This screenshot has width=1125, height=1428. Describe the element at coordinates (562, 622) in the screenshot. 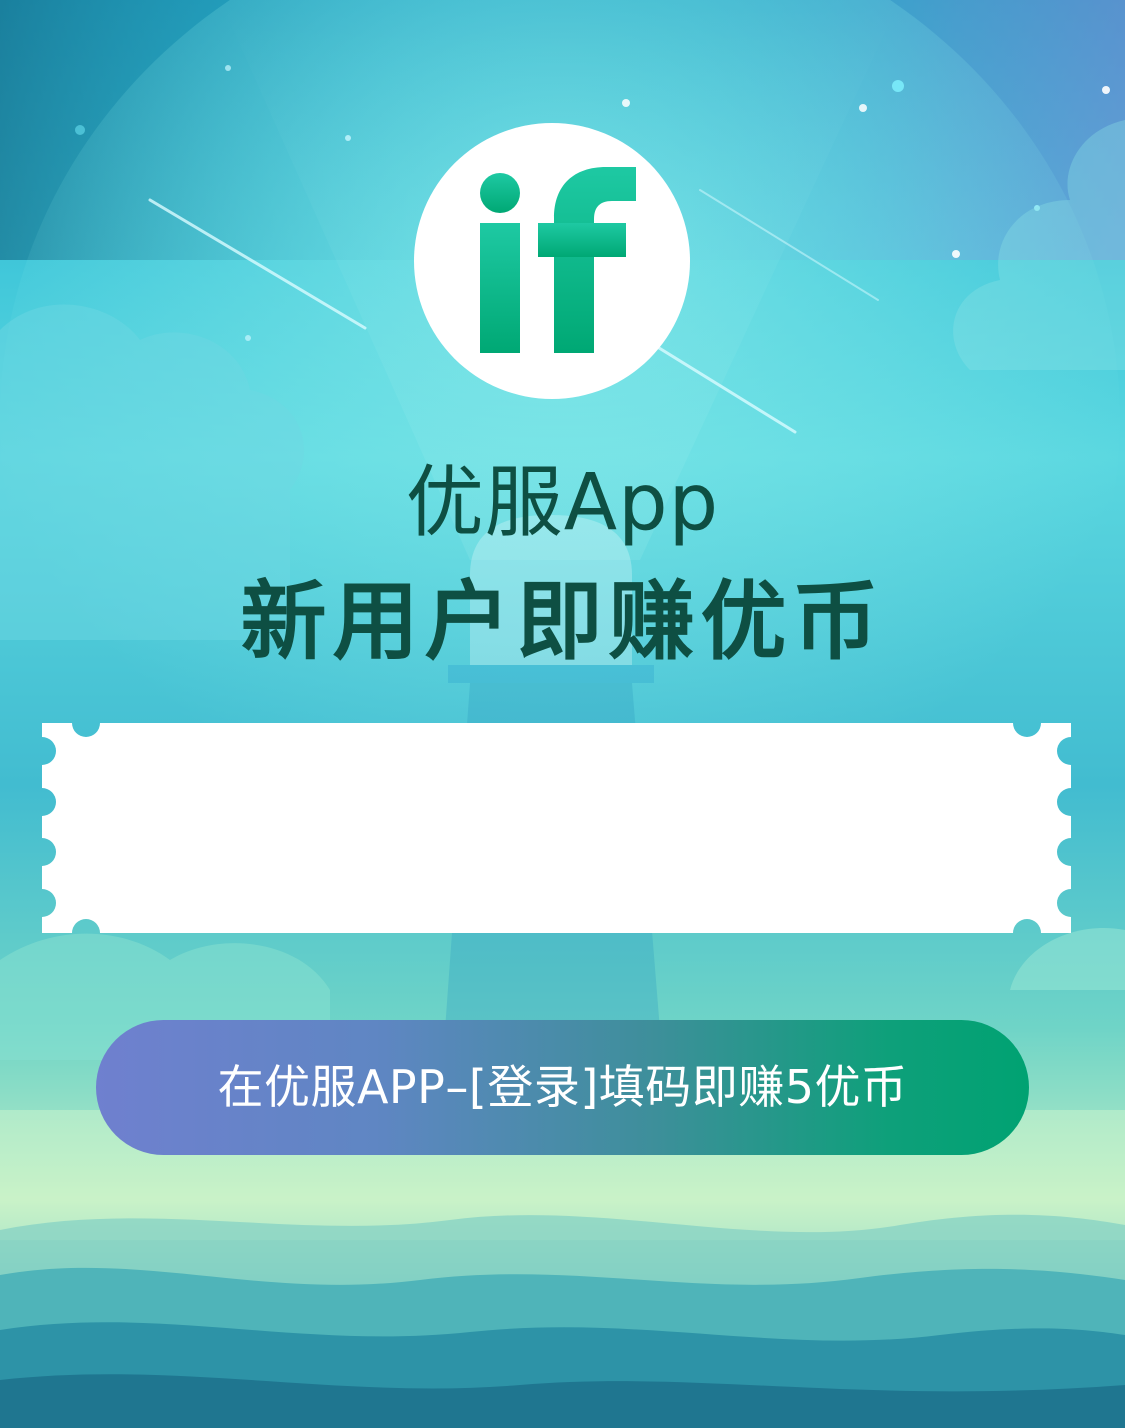

I see `headline: 新用户即赚优币` at that location.